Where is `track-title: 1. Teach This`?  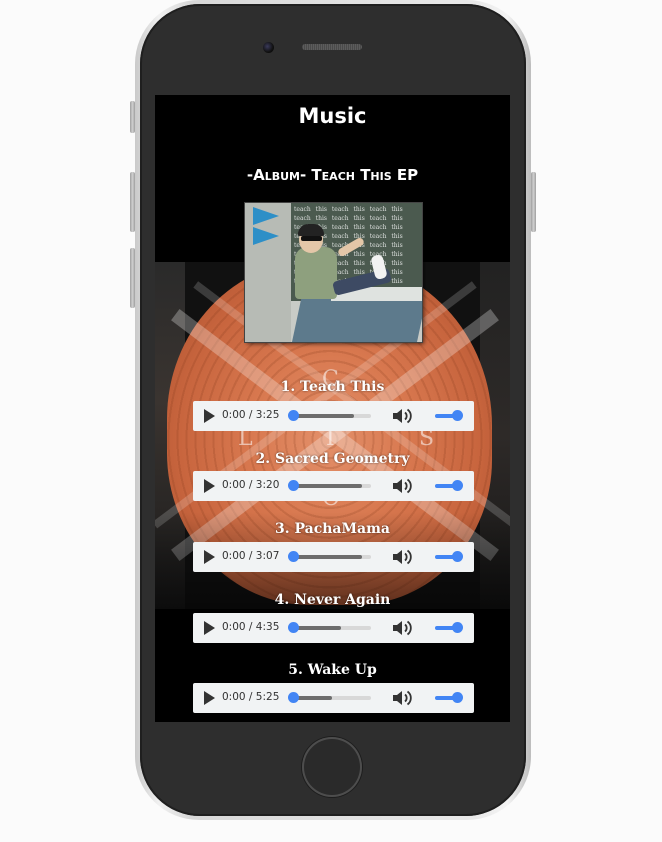 track-title: 1. Teach This is located at coordinates (332, 387).